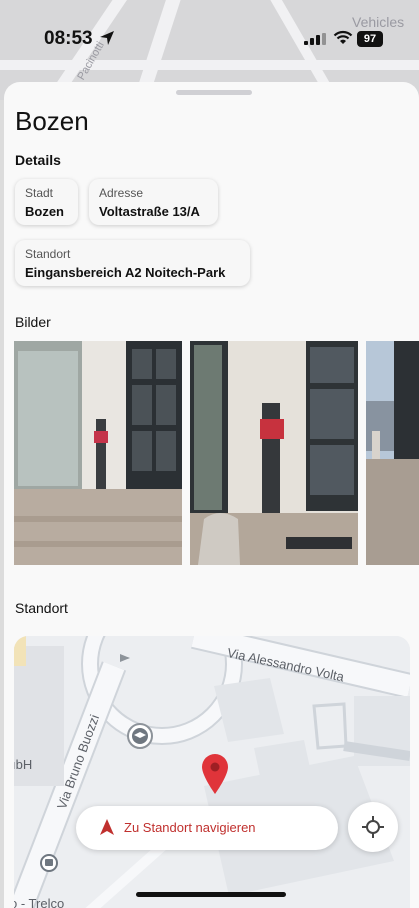 This screenshot has width=419, height=908. Describe the element at coordinates (315, 39) in the screenshot. I see `cellular-signal-icon` at that location.